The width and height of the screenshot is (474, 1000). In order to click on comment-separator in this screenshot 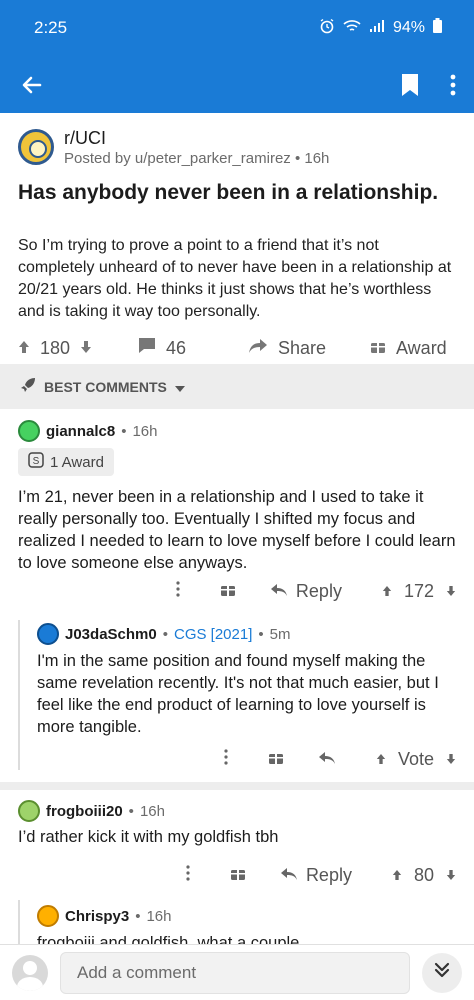, I will do `click(237, 786)`.